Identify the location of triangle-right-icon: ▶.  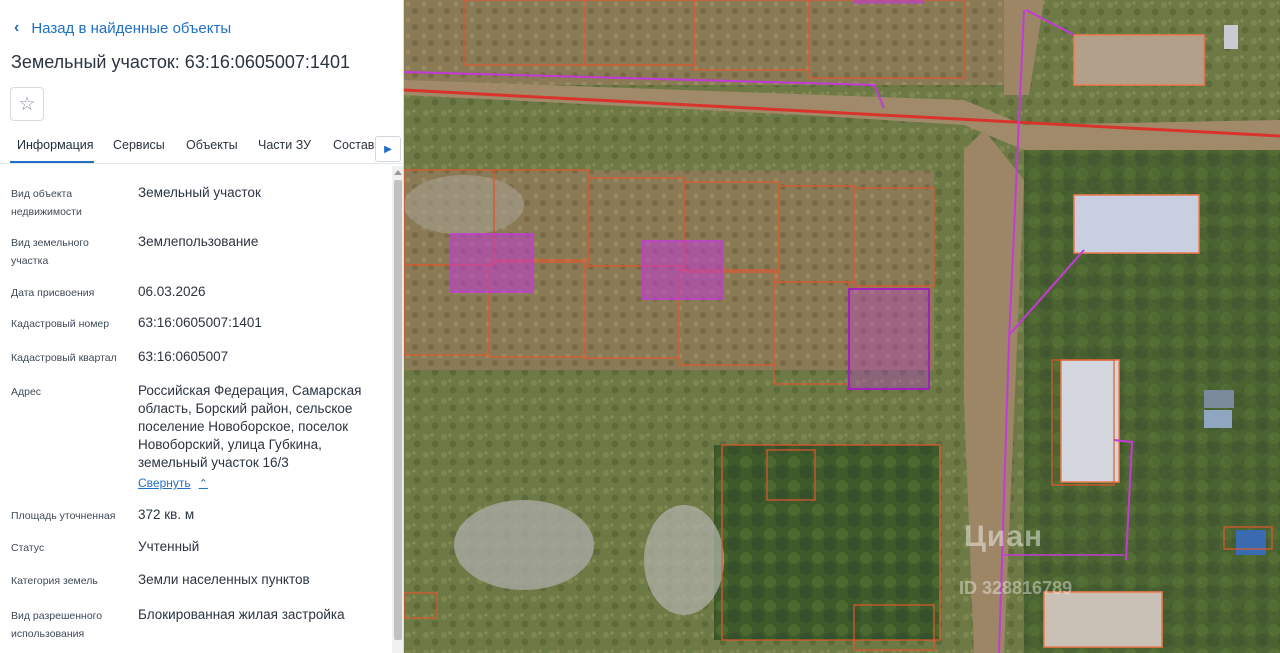
(388, 149).